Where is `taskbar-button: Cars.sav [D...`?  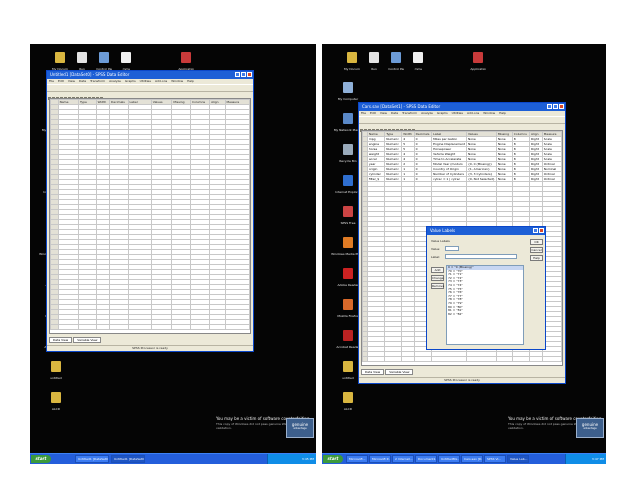 taskbar-button: Cars.sav [D... is located at coordinates (472, 459).